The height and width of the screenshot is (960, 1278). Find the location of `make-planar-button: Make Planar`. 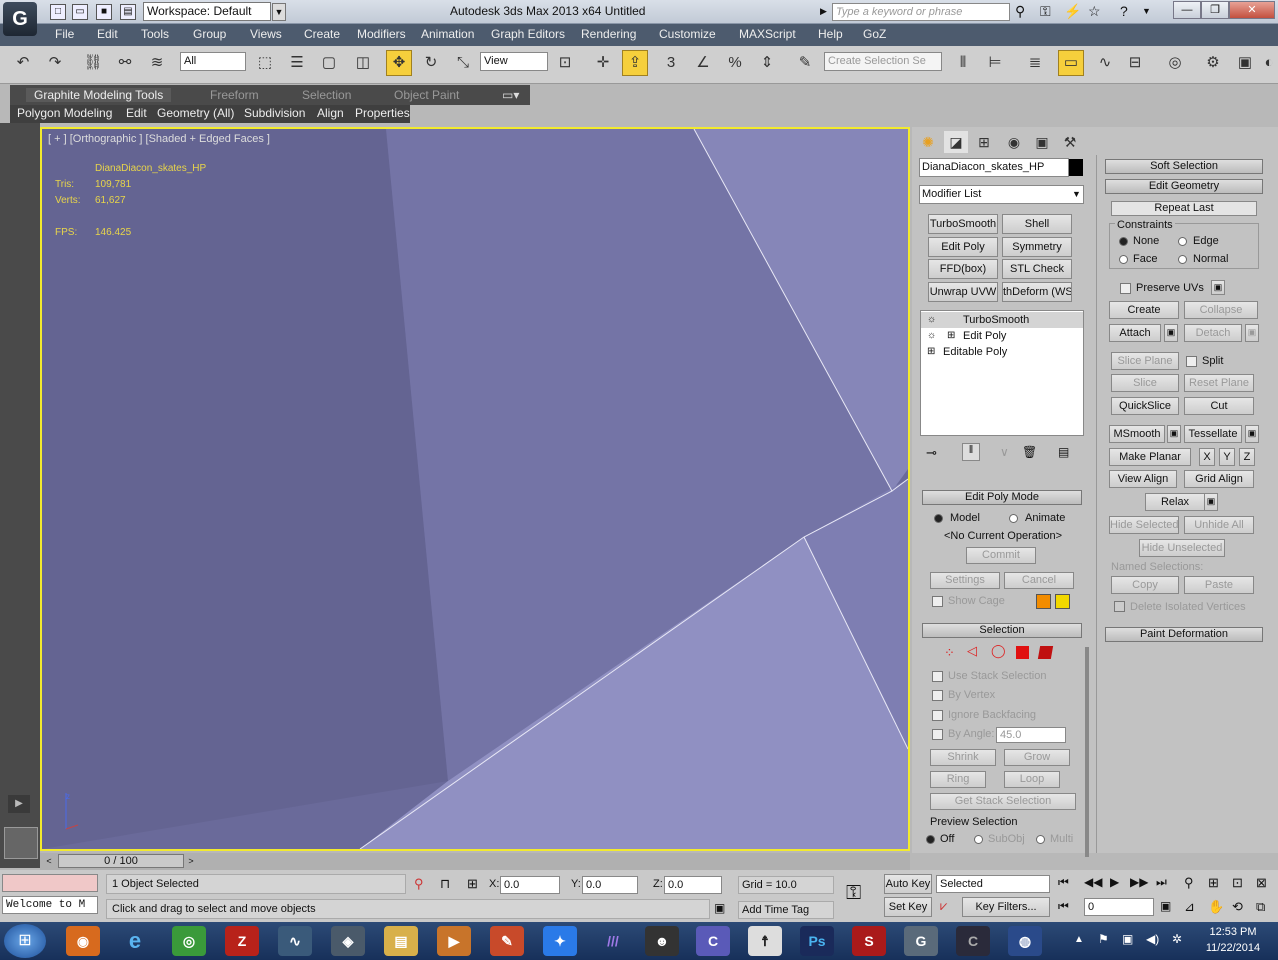

make-planar-button: Make Planar is located at coordinates (1150, 457).